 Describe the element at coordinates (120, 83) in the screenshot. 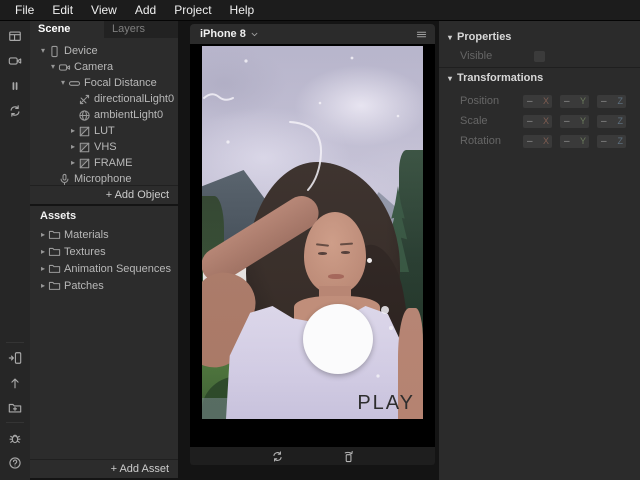

I see `scene-item-label: Focal Distance` at that location.